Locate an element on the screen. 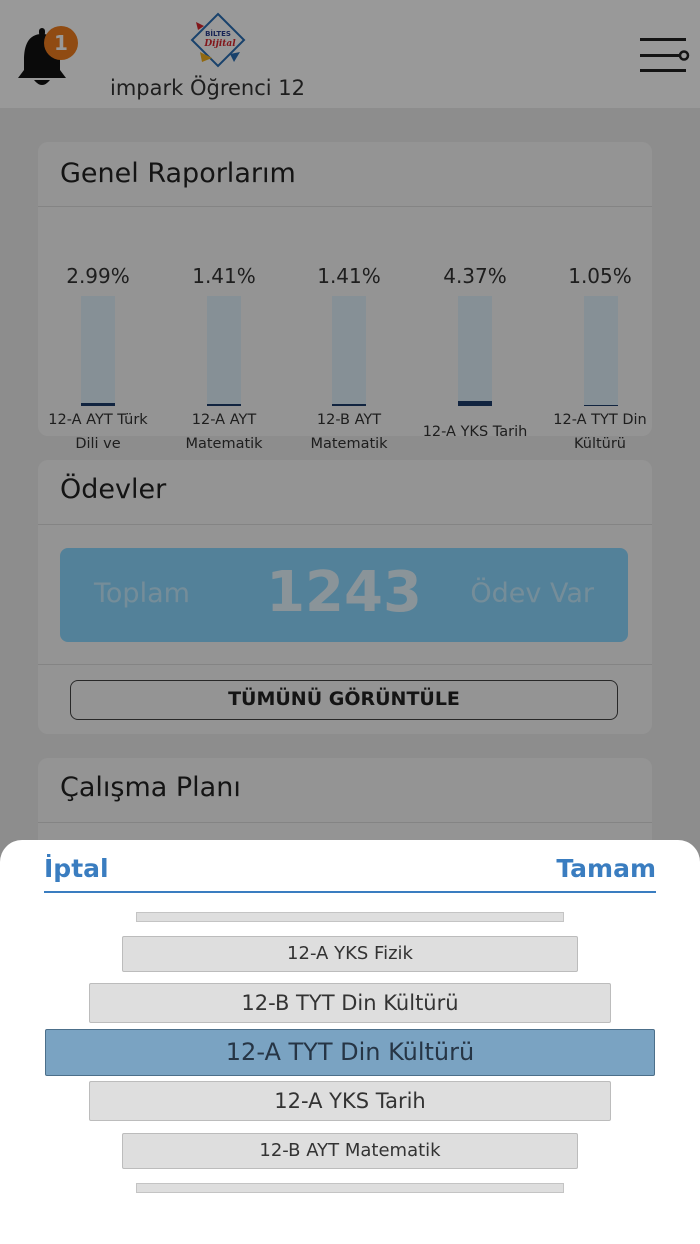  done-button: Tamam is located at coordinates (606, 868).